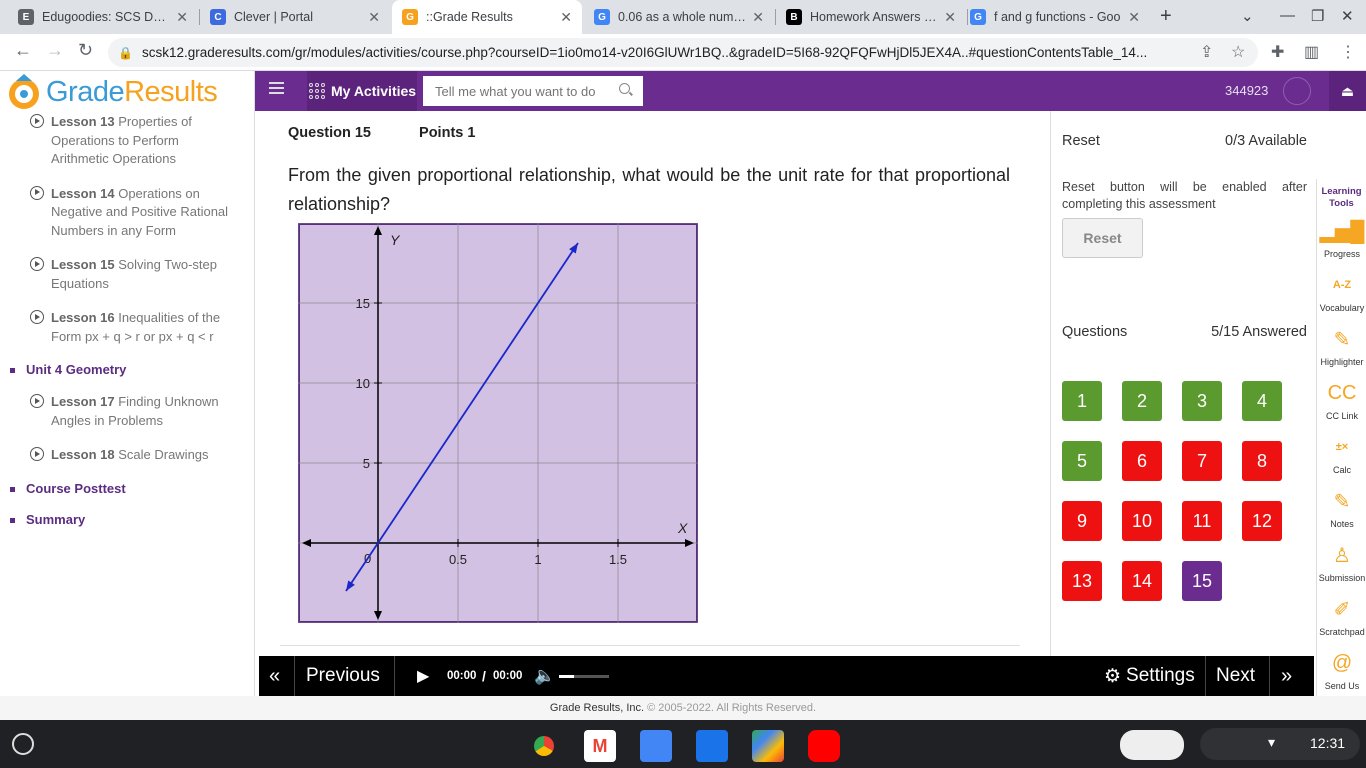 This screenshot has height=768, width=1366. I want to click on x-axis-label: X, so click(682, 528).